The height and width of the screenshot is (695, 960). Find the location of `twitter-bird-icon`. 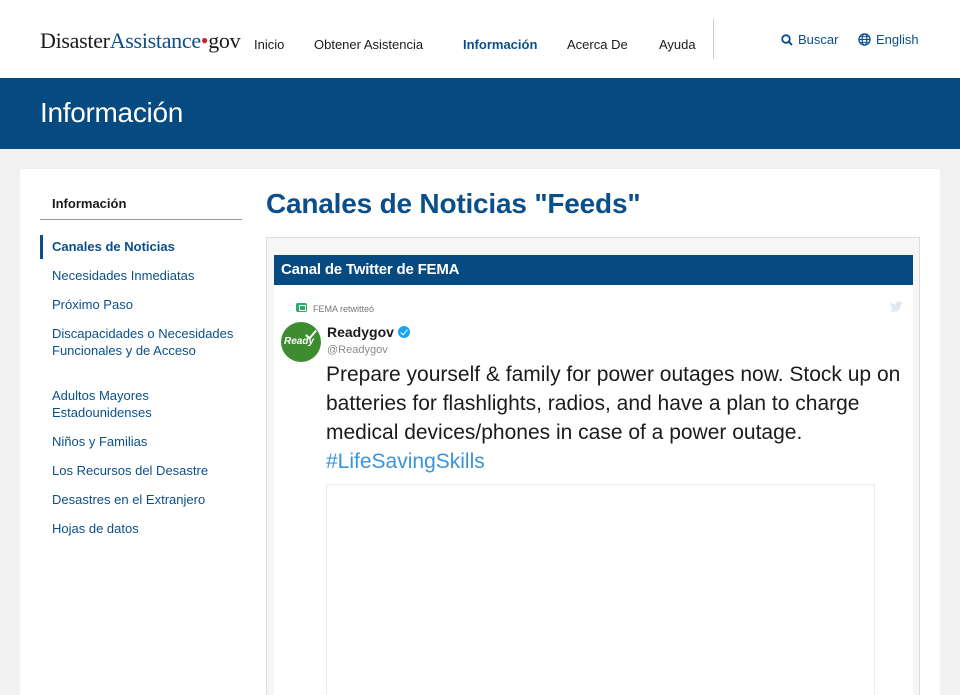

twitter-bird-icon is located at coordinates (896, 307).